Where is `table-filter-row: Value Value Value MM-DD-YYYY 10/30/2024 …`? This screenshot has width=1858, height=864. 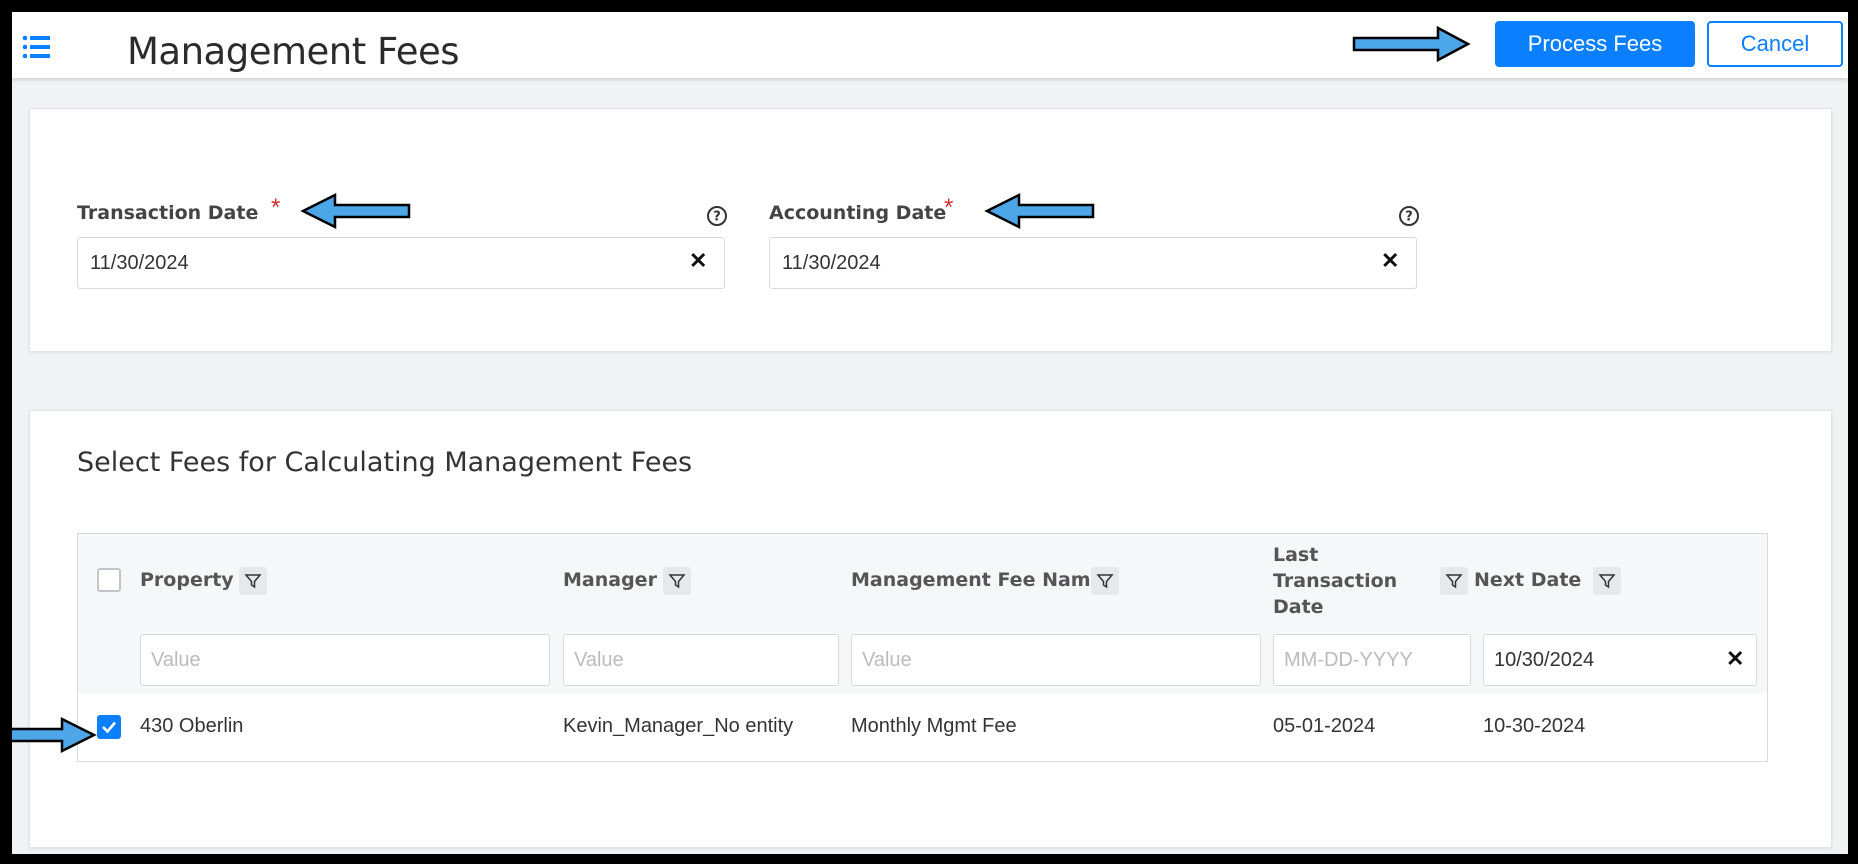 table-filter-row: Value Value Value MM-DD-YYYY 10/30/2024 … is located at coordinates (922, 660).